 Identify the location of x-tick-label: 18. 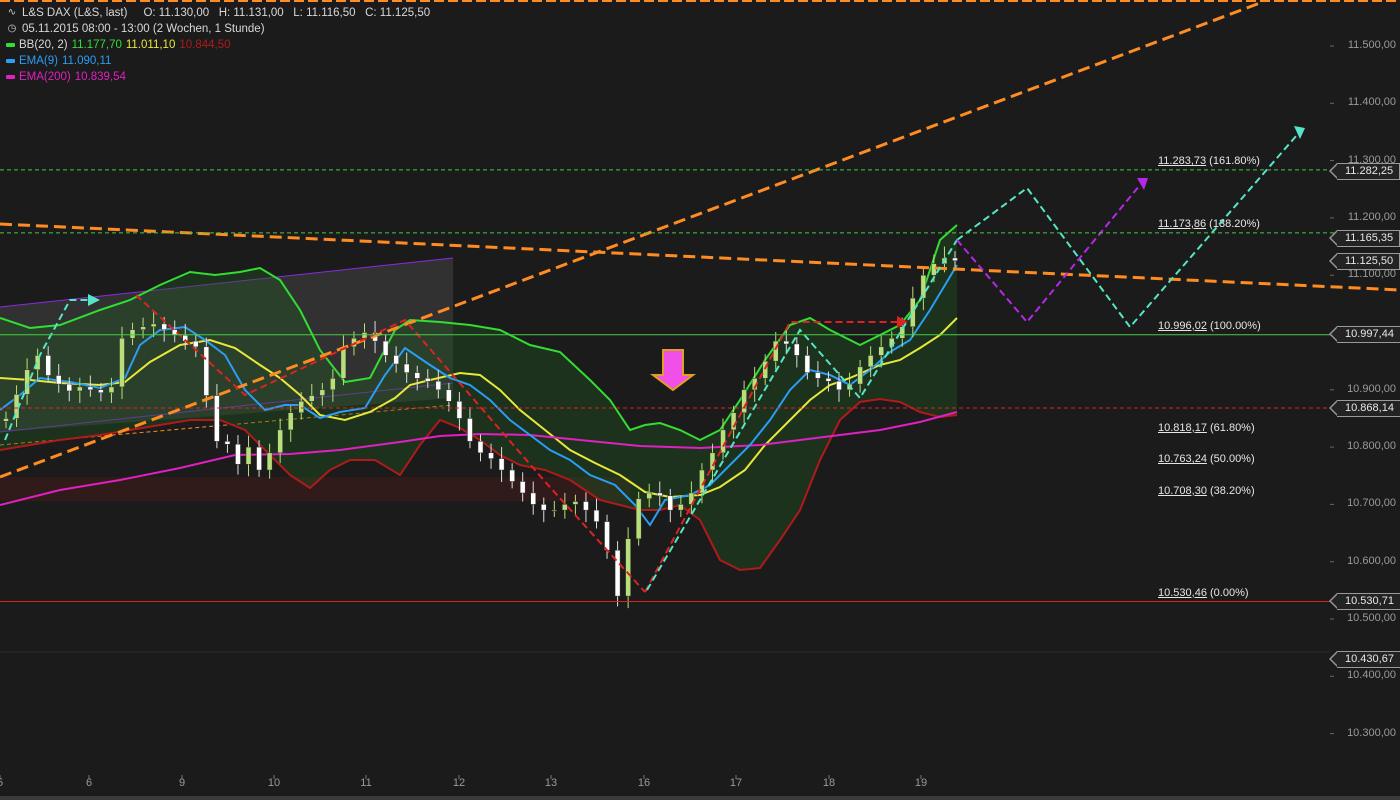
(829, 783).